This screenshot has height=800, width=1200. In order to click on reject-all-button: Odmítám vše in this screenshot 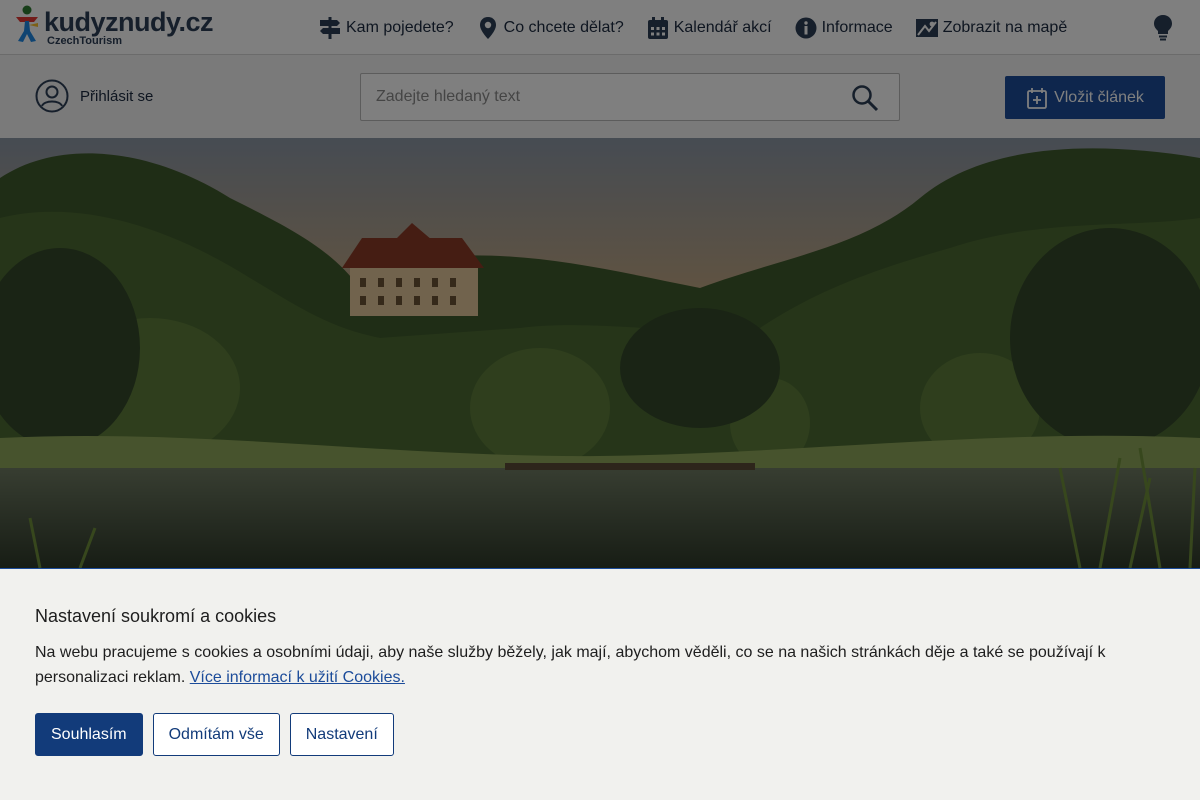, I will do `click(216, 734)`.